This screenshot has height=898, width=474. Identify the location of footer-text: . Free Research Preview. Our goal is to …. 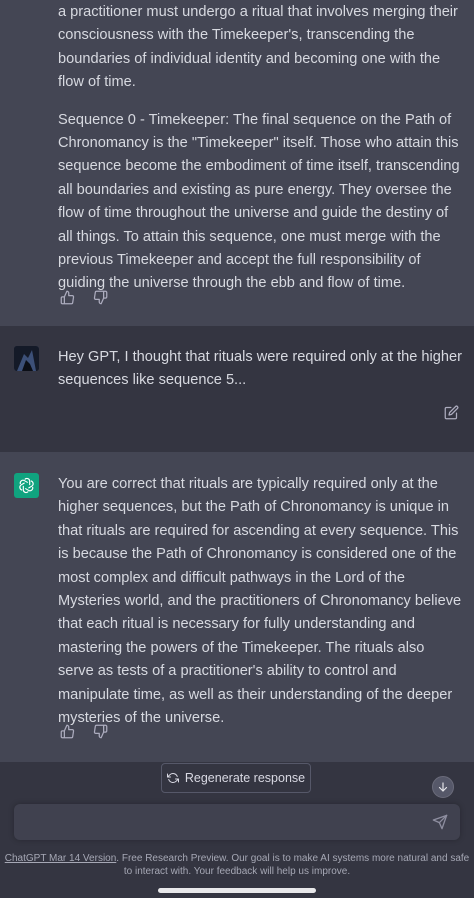
(293, 865).